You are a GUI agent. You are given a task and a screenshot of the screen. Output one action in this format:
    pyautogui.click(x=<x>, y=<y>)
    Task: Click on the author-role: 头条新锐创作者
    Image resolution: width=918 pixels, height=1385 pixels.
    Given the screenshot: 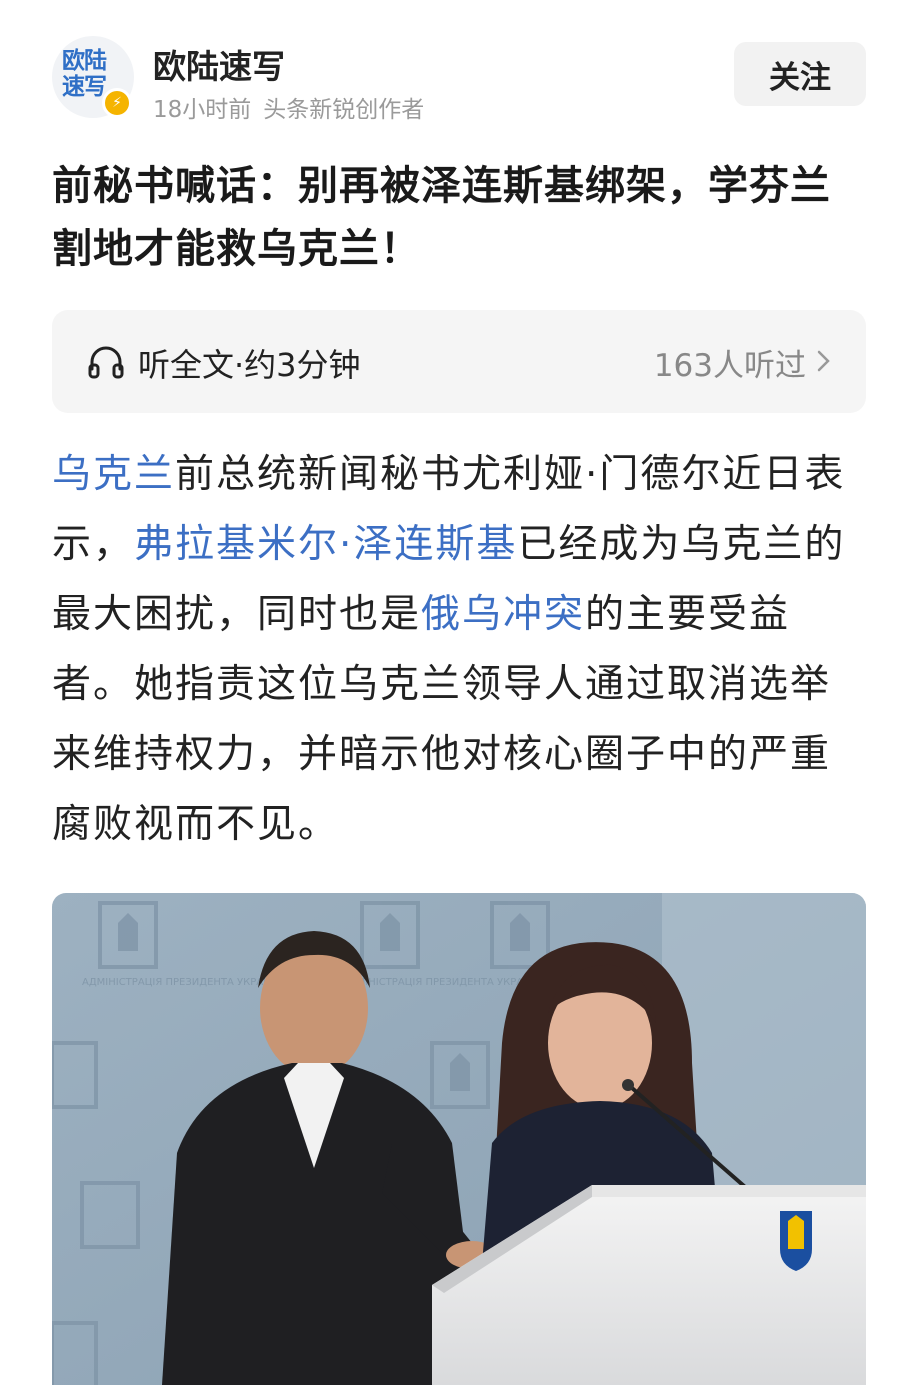 What is the action you would take?
    pyautogui.click(x=344, y=110)
    